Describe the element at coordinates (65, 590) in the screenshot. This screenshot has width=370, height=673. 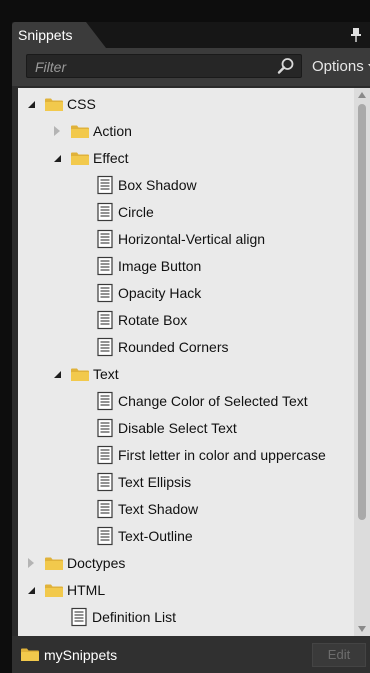
I see `tree-folder-row: HTML` at that location.